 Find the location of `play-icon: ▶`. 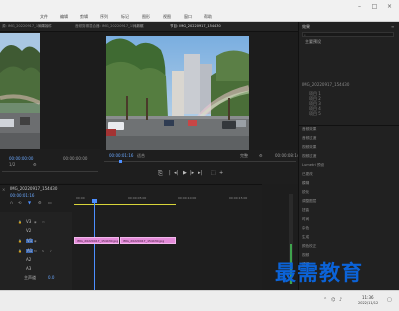

play-icon: ▶ is located at coordinates (185, 173).